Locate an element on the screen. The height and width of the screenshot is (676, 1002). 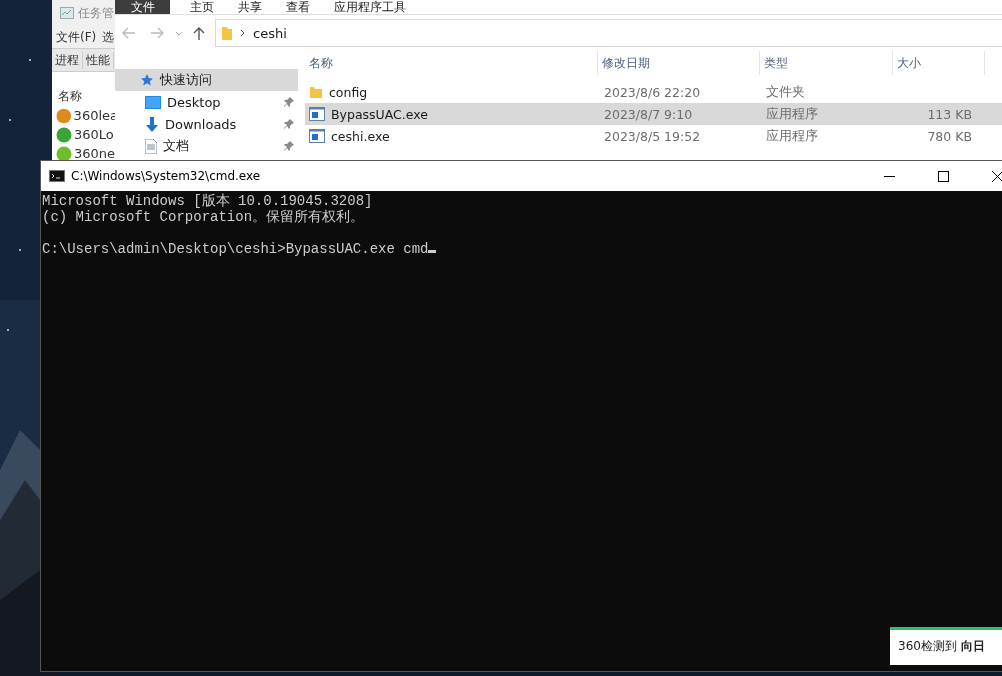
back-icon is located at coordinates (129, 33).